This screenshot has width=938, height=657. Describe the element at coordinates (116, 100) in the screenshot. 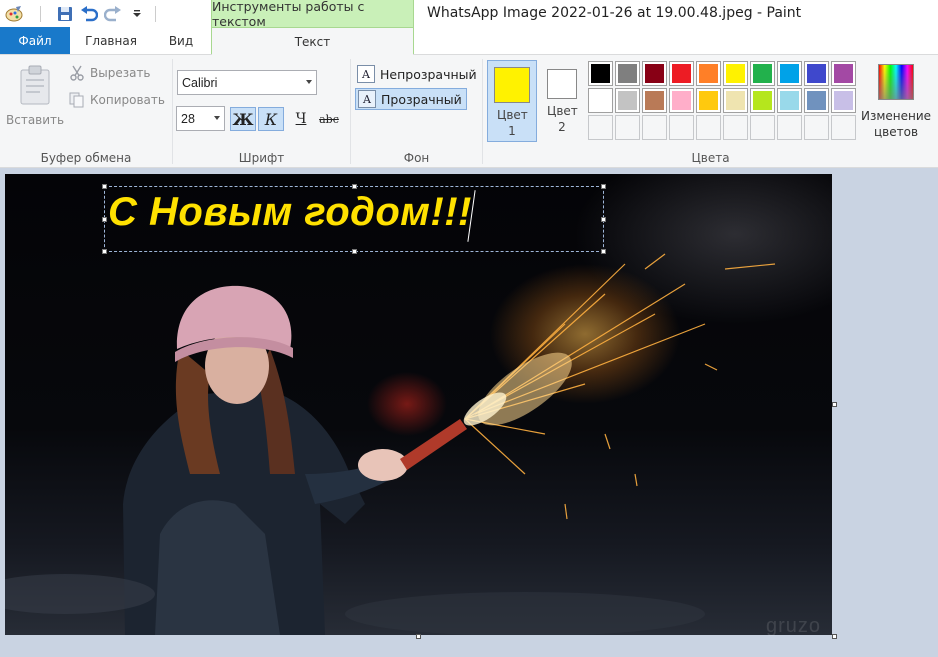

I see `copy-button: Копировать` at that location.